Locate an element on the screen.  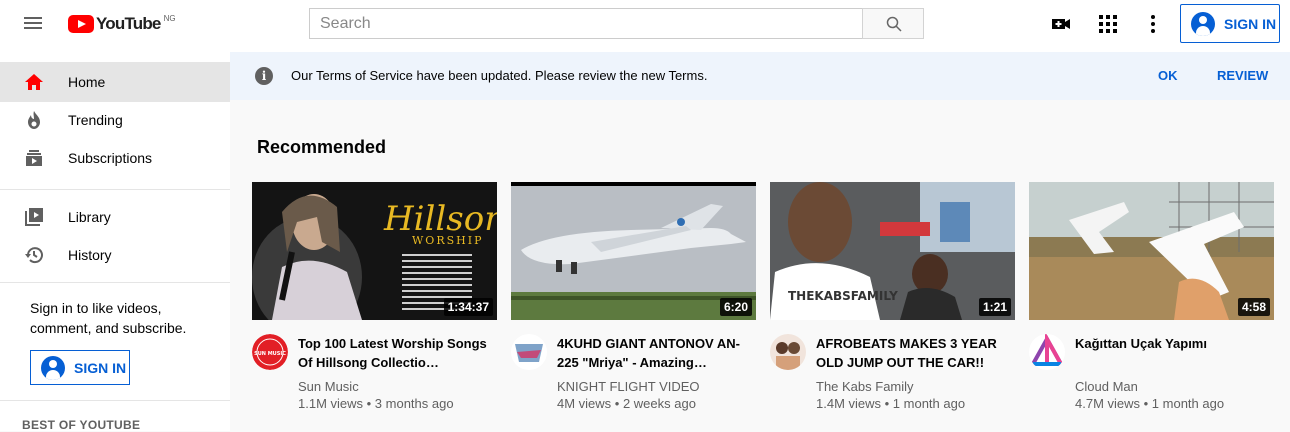
video-duration: 1:21 is located at coordinates (994, 307).